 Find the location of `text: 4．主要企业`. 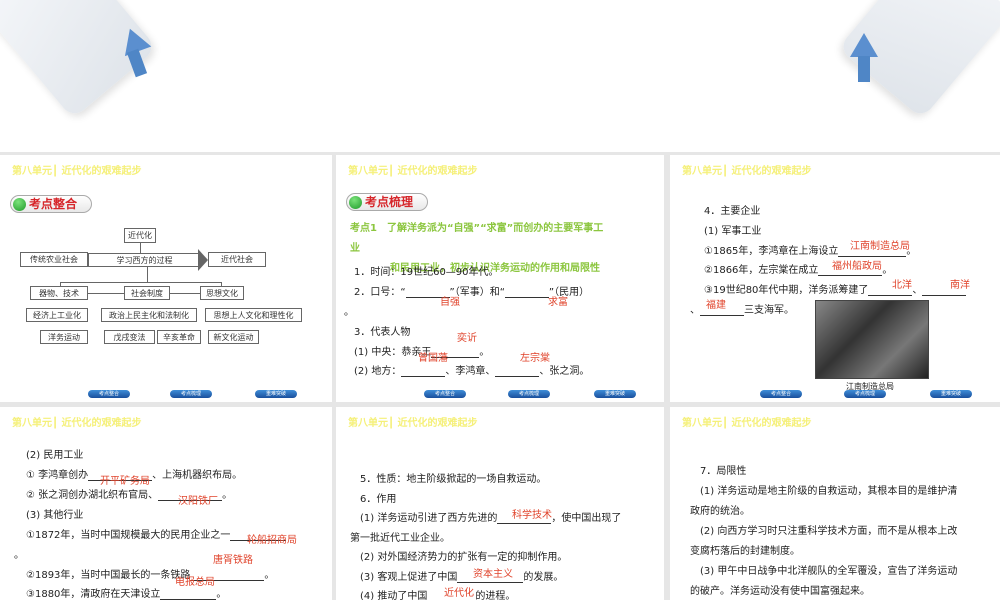

text: 4．主要企业 is located at coordinates (732, 211).